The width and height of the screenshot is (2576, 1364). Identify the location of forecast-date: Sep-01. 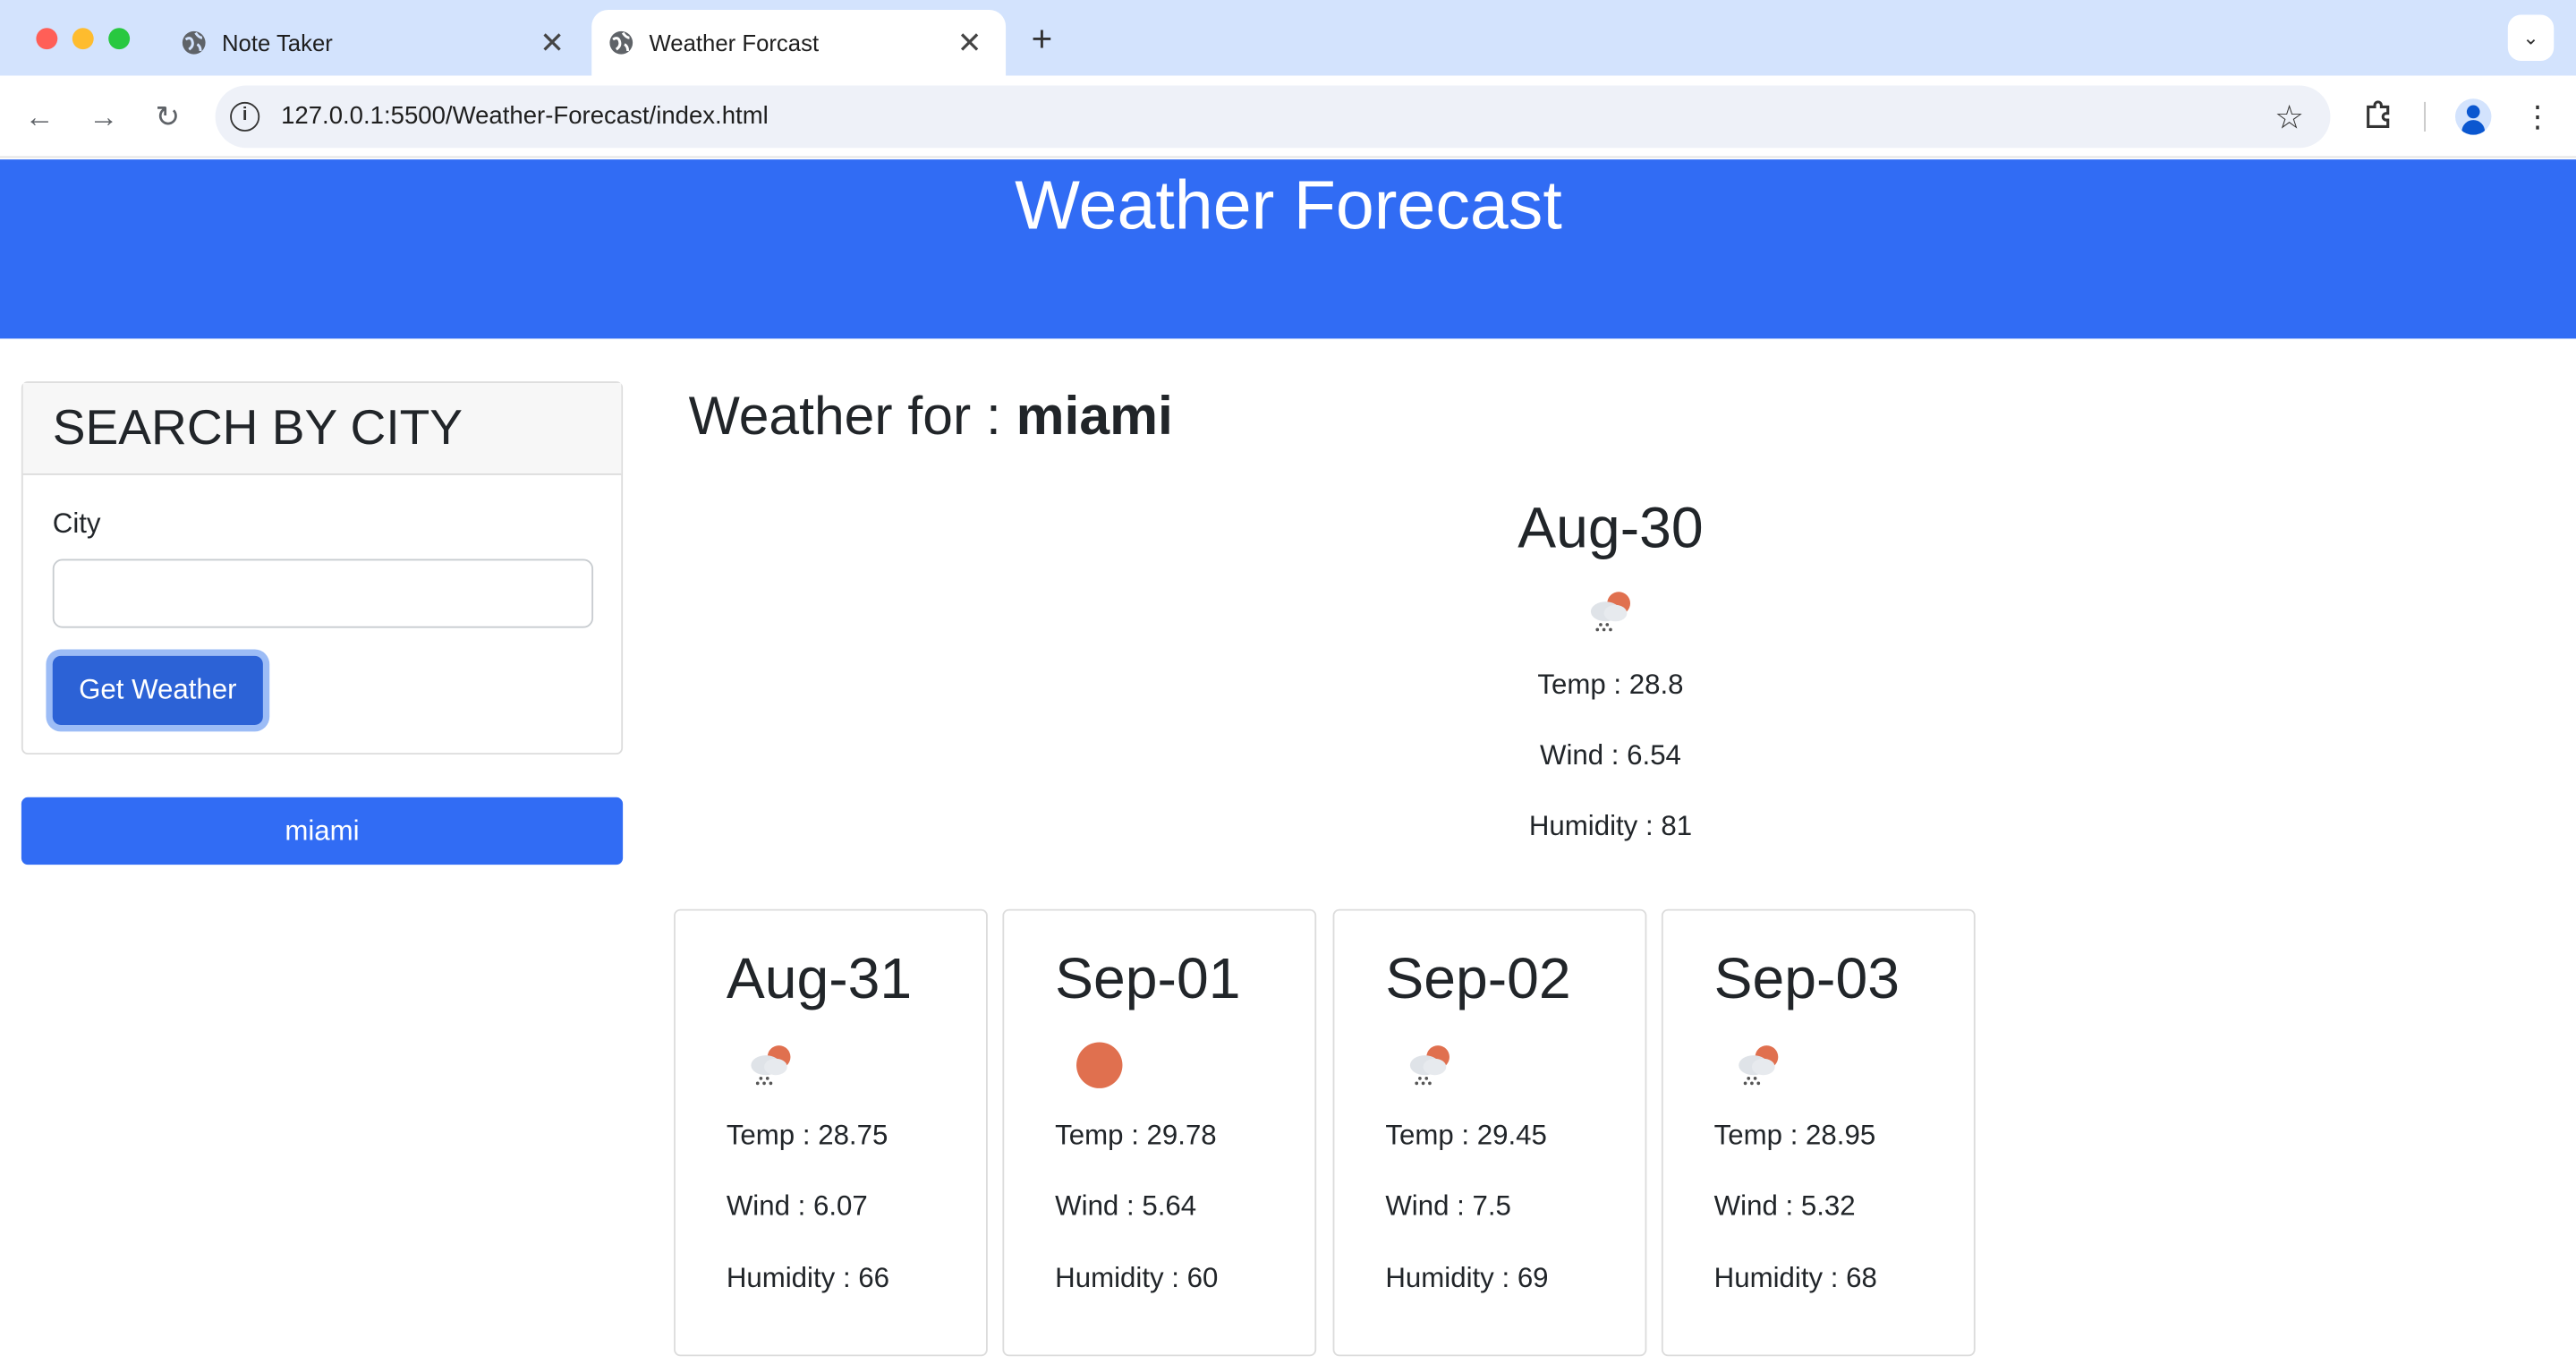
(1148, 978).